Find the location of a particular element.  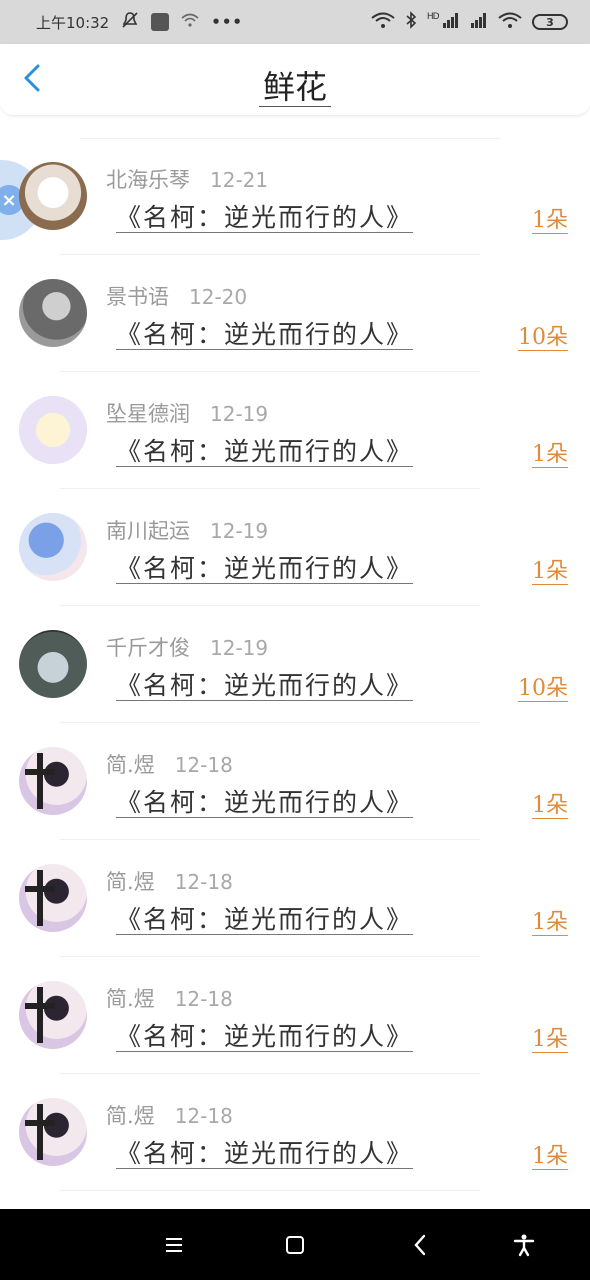

list-item: 景书语 12-20 《名柯：逆光而行的人》 10朵 is located at coordinates (295, 313).